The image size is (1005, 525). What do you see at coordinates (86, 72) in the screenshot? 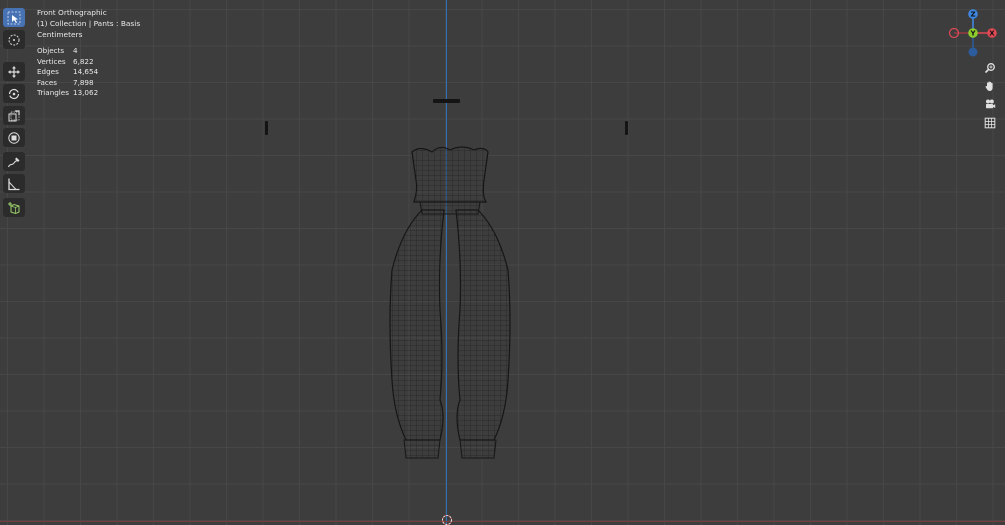
I see `stat-value: 14,654` at bounding box center [86, 72].